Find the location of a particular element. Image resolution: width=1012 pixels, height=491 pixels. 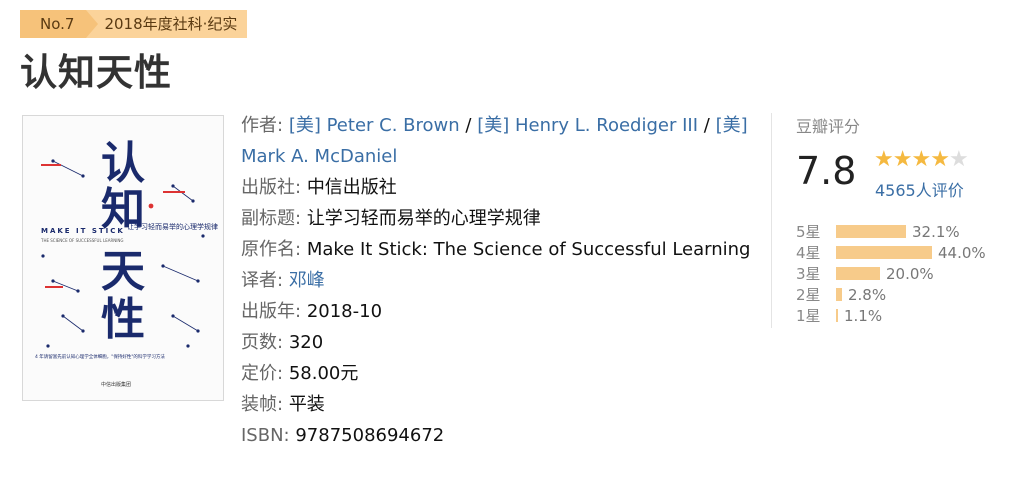

award-label: 2018年度社科·纪实 is located at coordinates (167, 24).